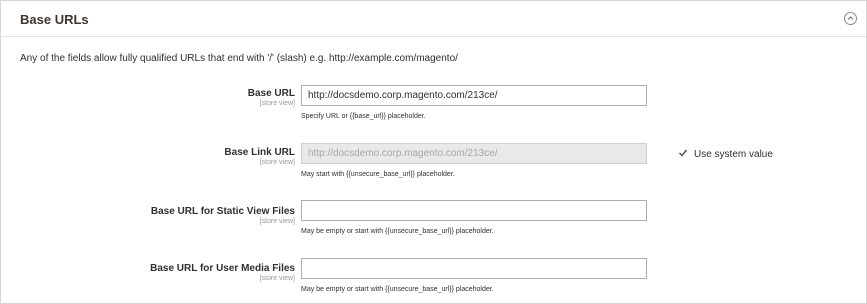 The height and width of the screenshot is (304, 867). I want to click on base-link-url-label-group: Base Link URL [store view], so click(259, 156).